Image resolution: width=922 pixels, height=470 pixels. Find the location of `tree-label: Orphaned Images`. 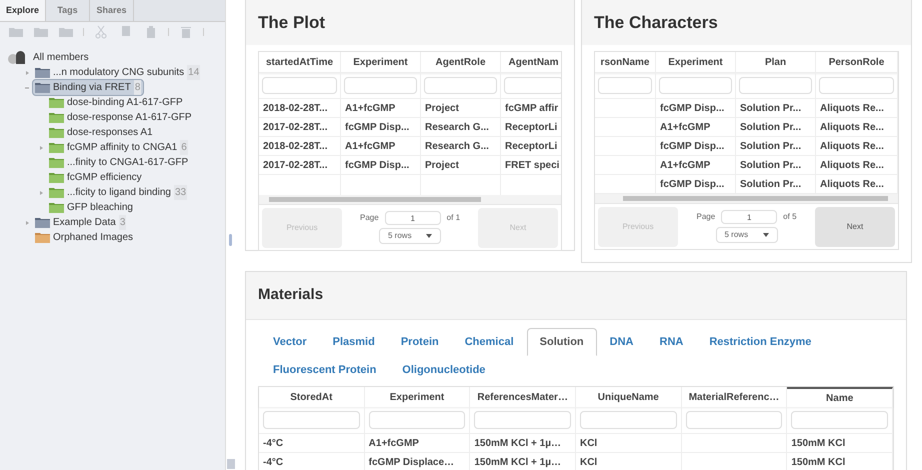

tree-label: Orphaned Images is located at coordinates (93, 238).